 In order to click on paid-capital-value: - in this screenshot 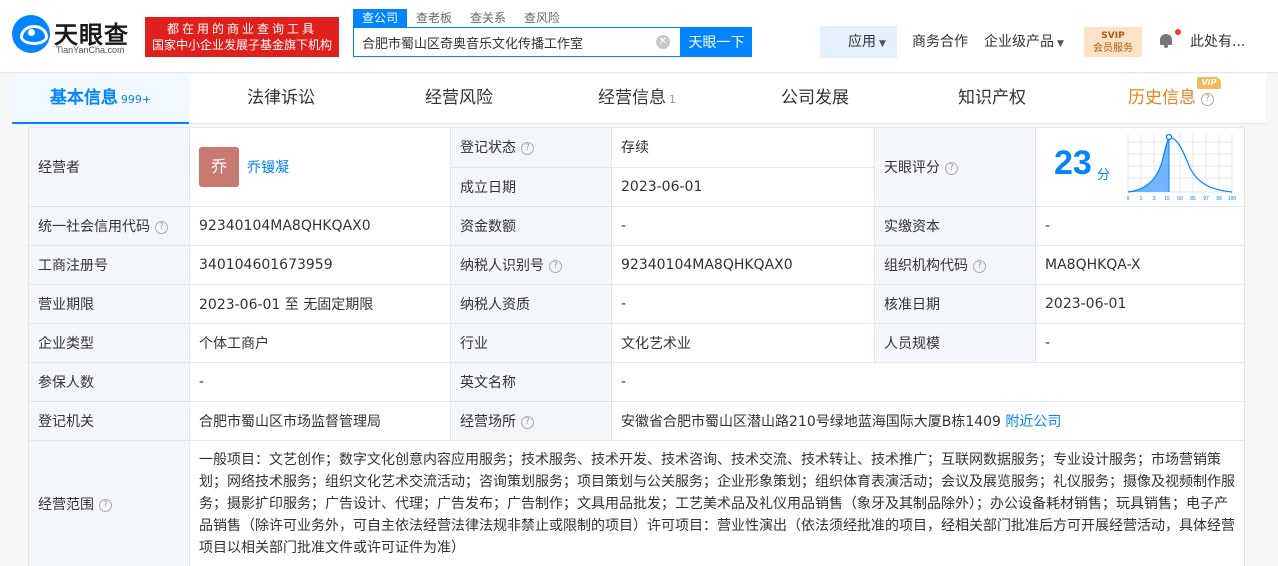, I will do `click(1140, 226)`.